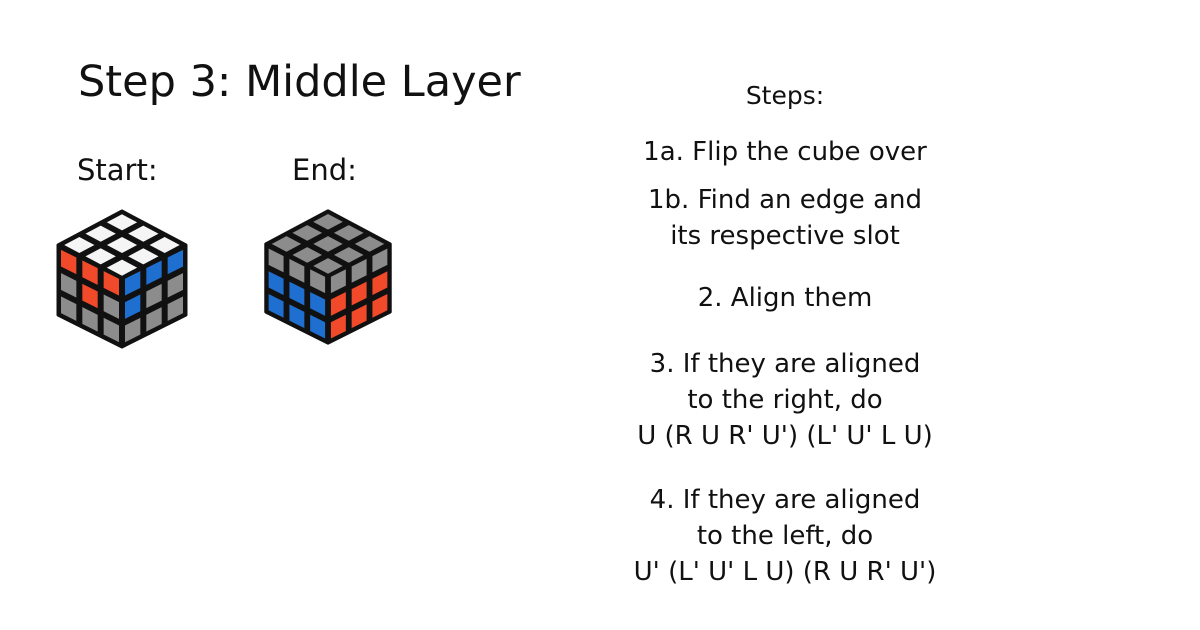 The image size is (1200, 630). I want to click on step-1b: 1b. Find an edge and its respective slot, so click(785, 218).